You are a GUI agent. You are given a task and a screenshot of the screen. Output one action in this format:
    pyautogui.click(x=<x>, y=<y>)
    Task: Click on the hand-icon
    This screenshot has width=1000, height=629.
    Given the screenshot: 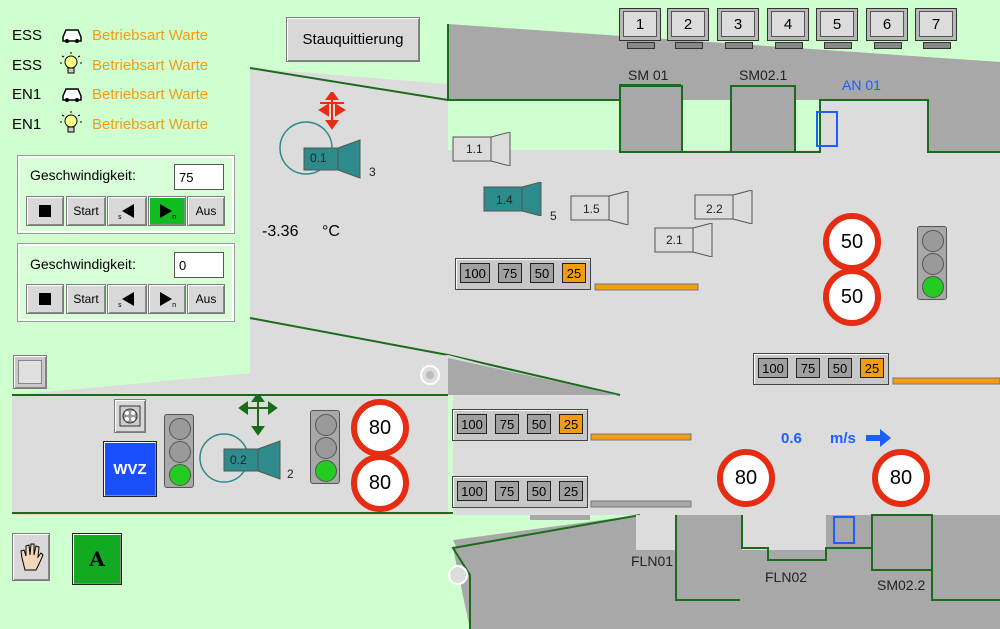 What is the action you would take?
    pyautogui.click(x=32, y=557)
    